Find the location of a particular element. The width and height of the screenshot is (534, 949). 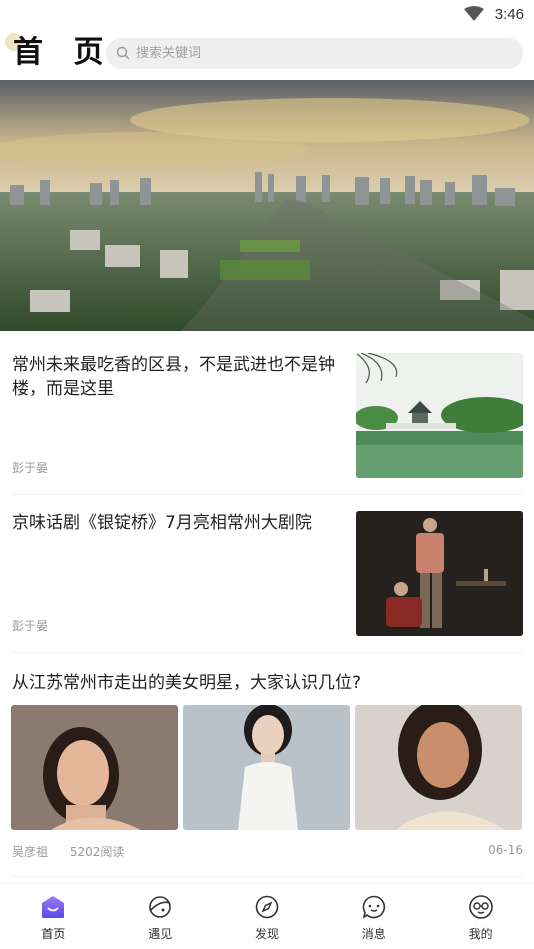

search-input is located at coordinates (321, 53).